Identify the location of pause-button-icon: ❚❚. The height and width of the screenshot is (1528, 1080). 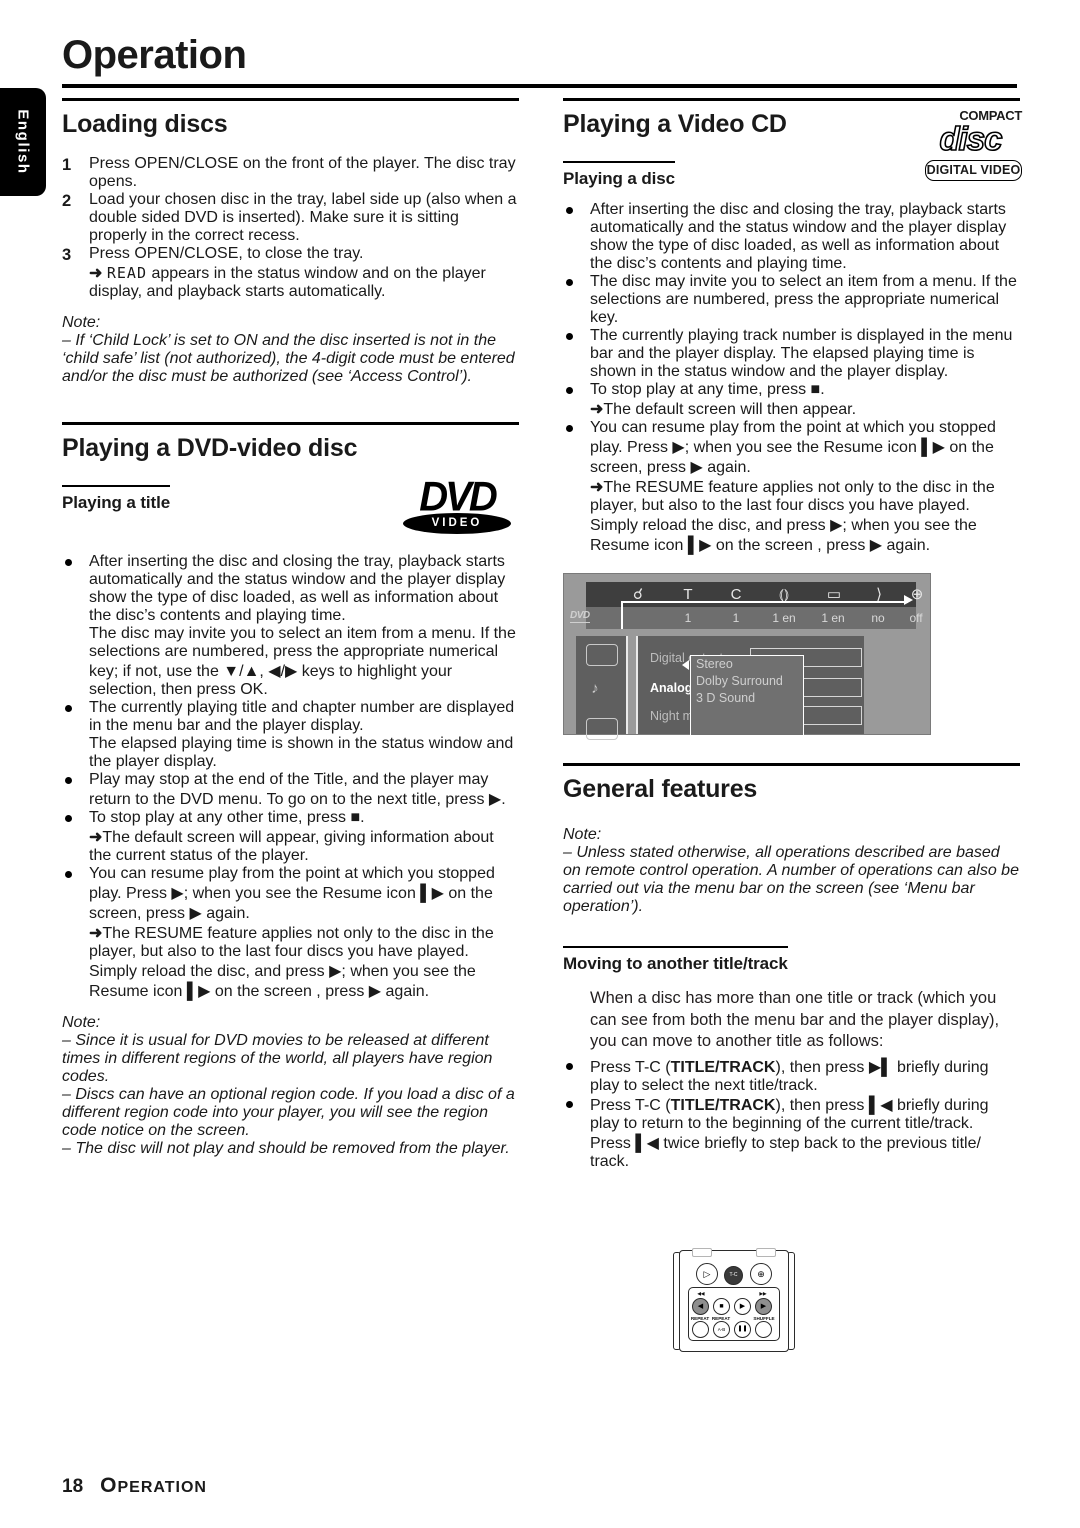
(742, 1329).